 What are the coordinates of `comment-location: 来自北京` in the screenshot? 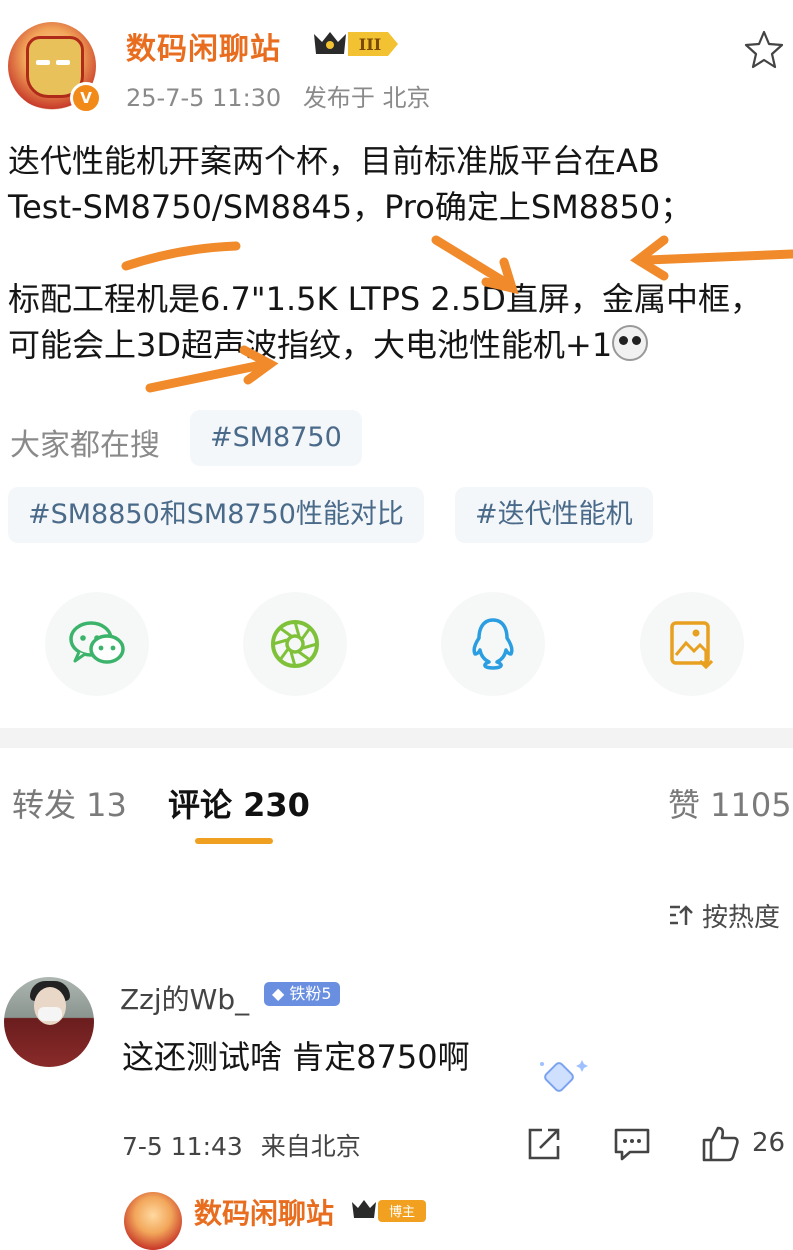 It's located at (310, 1146).